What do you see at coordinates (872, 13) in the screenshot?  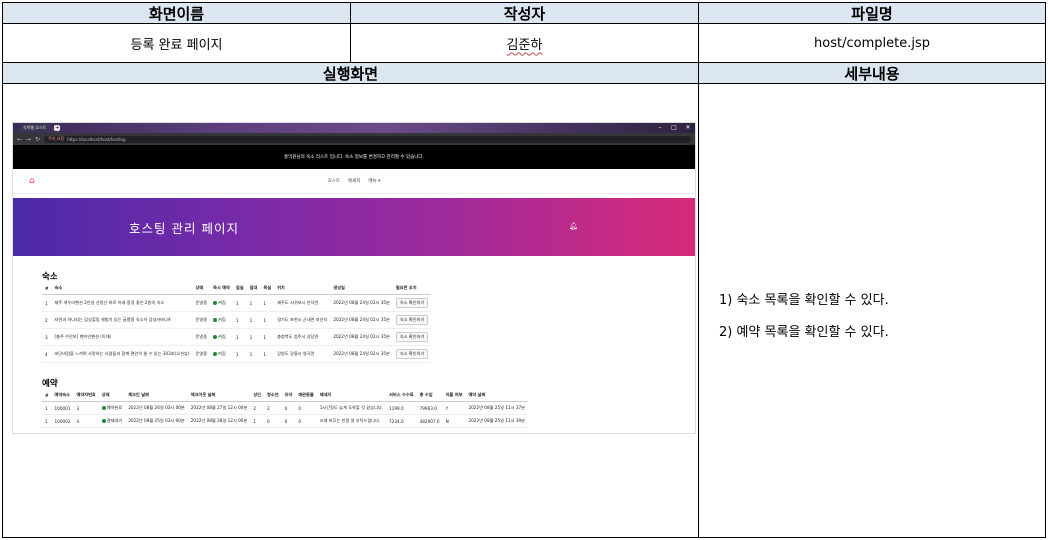 I see `file-name-label: 파일명` at bounding box center [872, 13].